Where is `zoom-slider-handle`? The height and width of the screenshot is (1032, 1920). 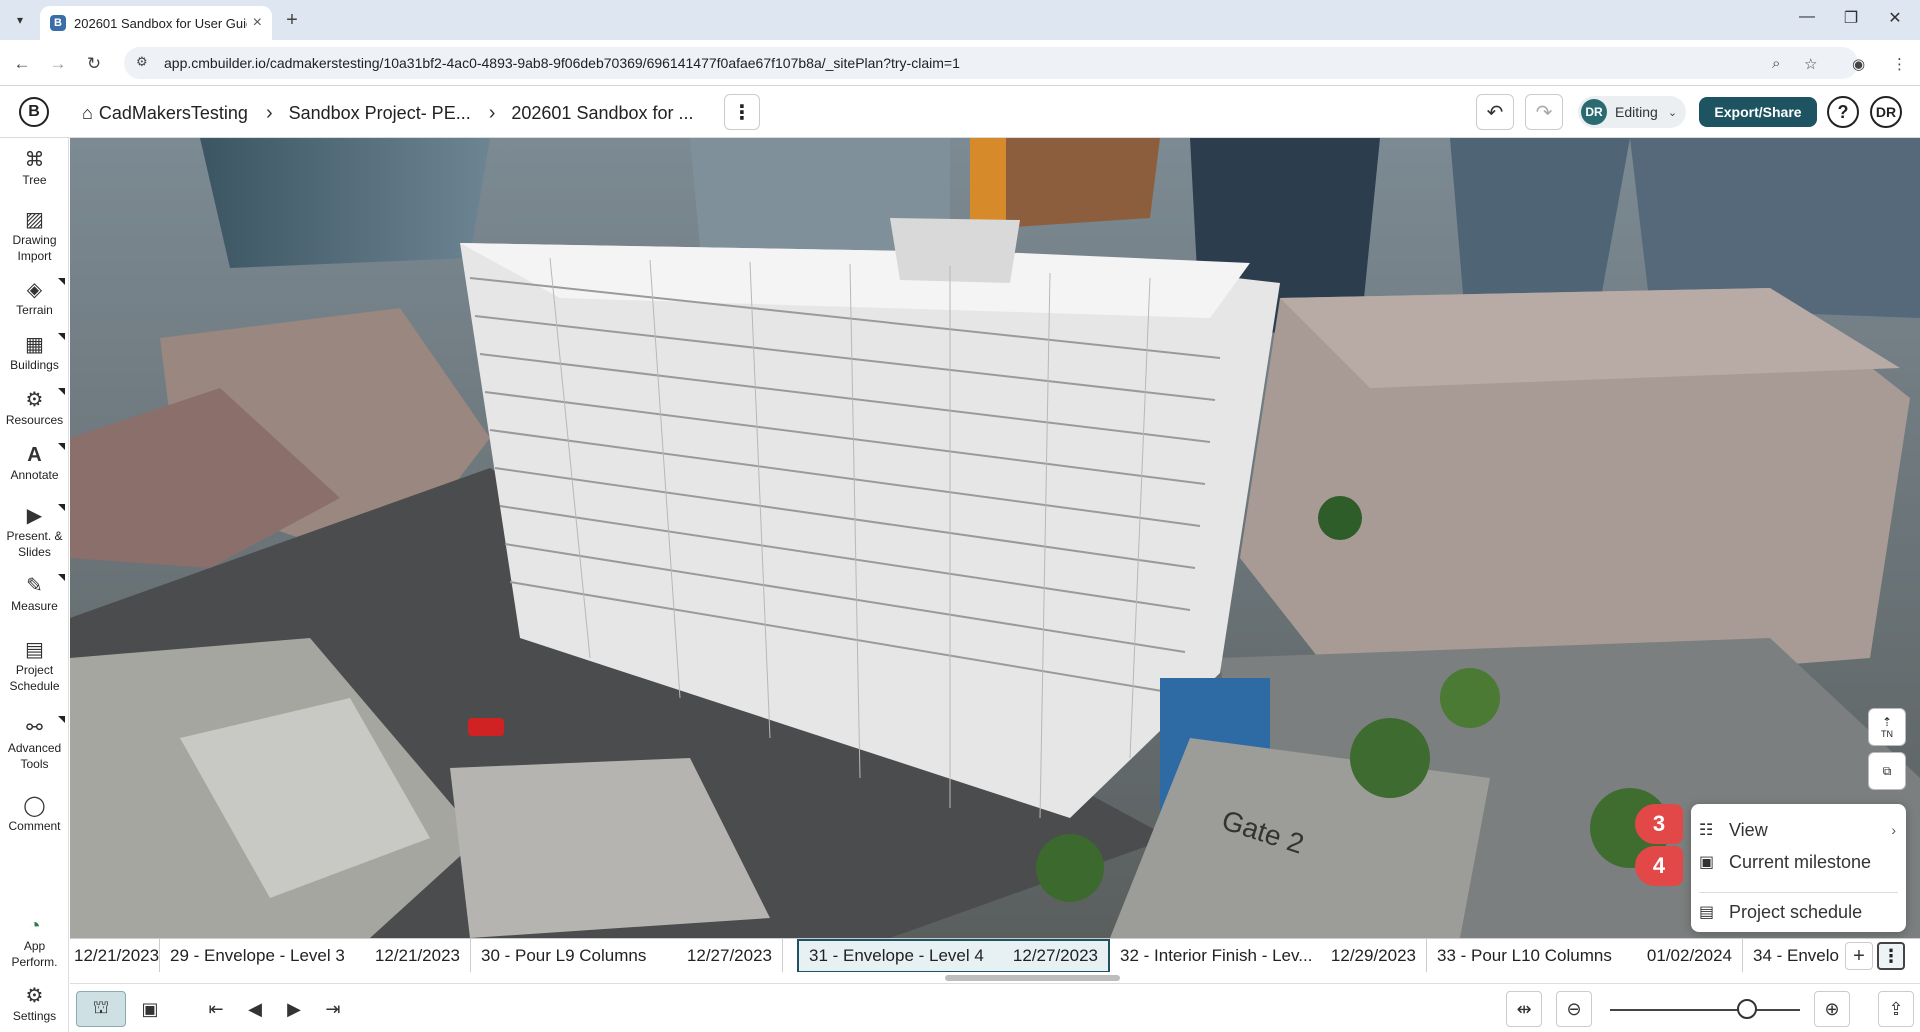 zoom-slider-handle is located at coordinates (1746, 1009).